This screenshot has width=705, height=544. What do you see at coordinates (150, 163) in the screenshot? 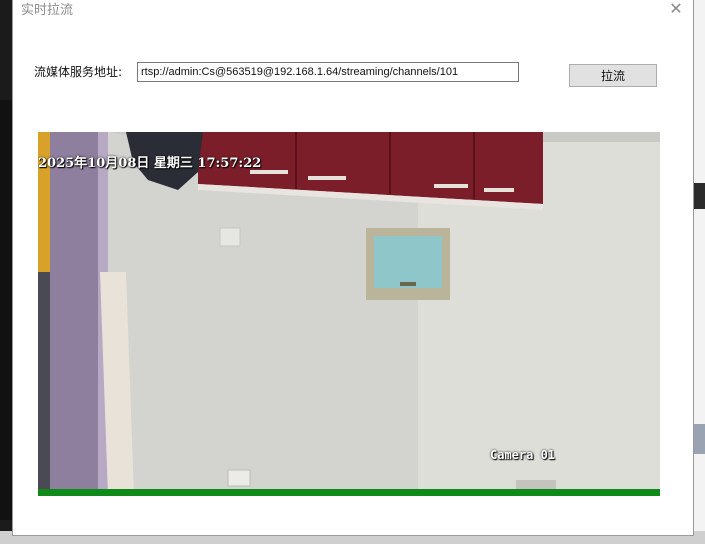
I see `video-timestamp: 2025年10月08日 星期三 17:57:22` at bounding box center [150, 163].